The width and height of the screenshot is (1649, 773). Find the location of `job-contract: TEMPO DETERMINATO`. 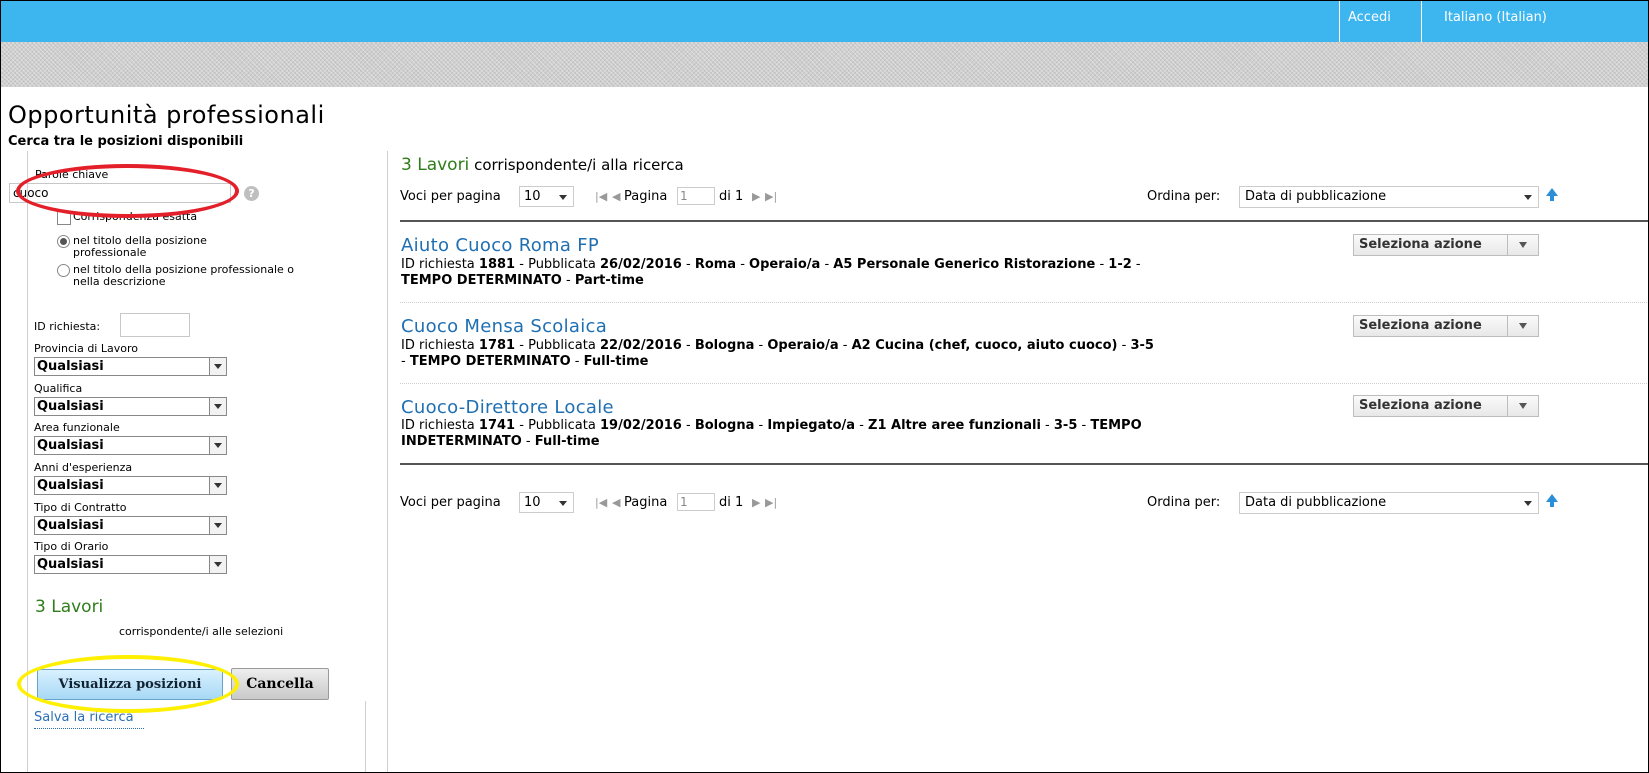

job-contract: TEMPO DETERMINATO is located at coordinates (481, 280).